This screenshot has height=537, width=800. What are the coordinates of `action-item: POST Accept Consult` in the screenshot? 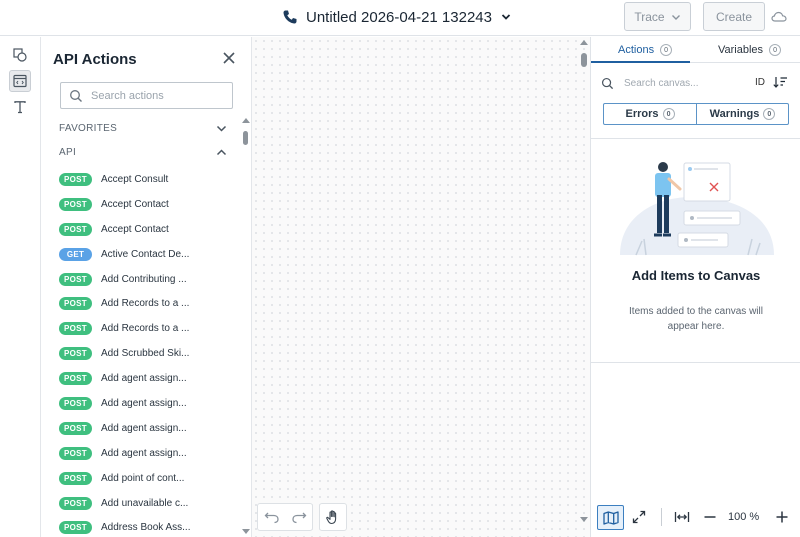 It's located at (149, 179).